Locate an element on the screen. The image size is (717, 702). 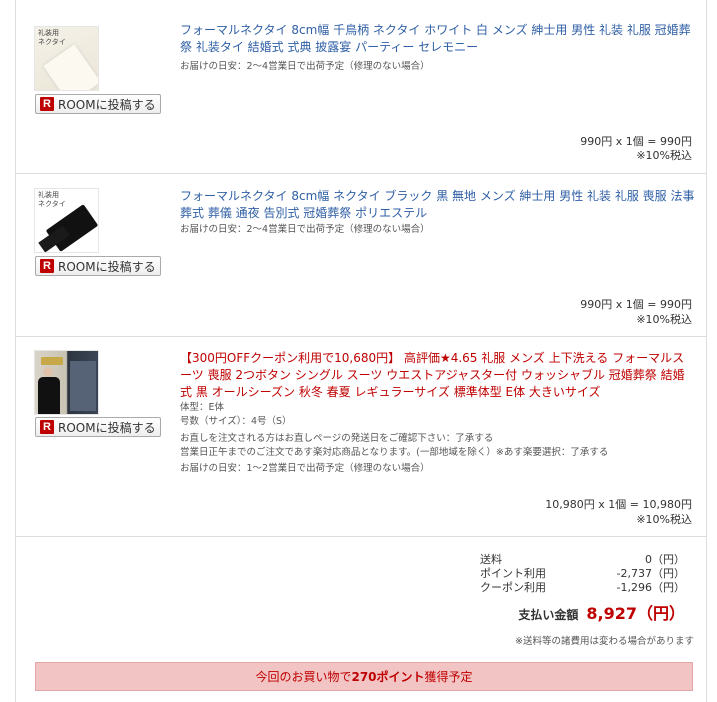
tie-shape is located at coordinates (70, 67).